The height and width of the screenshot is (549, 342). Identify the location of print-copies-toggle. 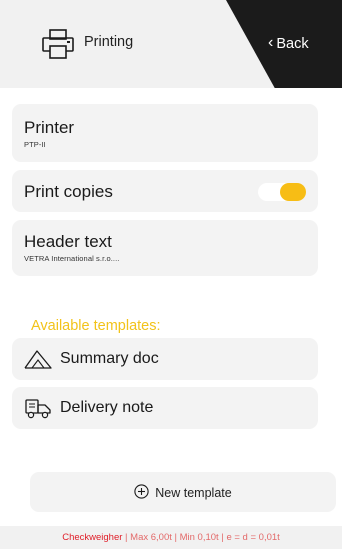
(282, 192).